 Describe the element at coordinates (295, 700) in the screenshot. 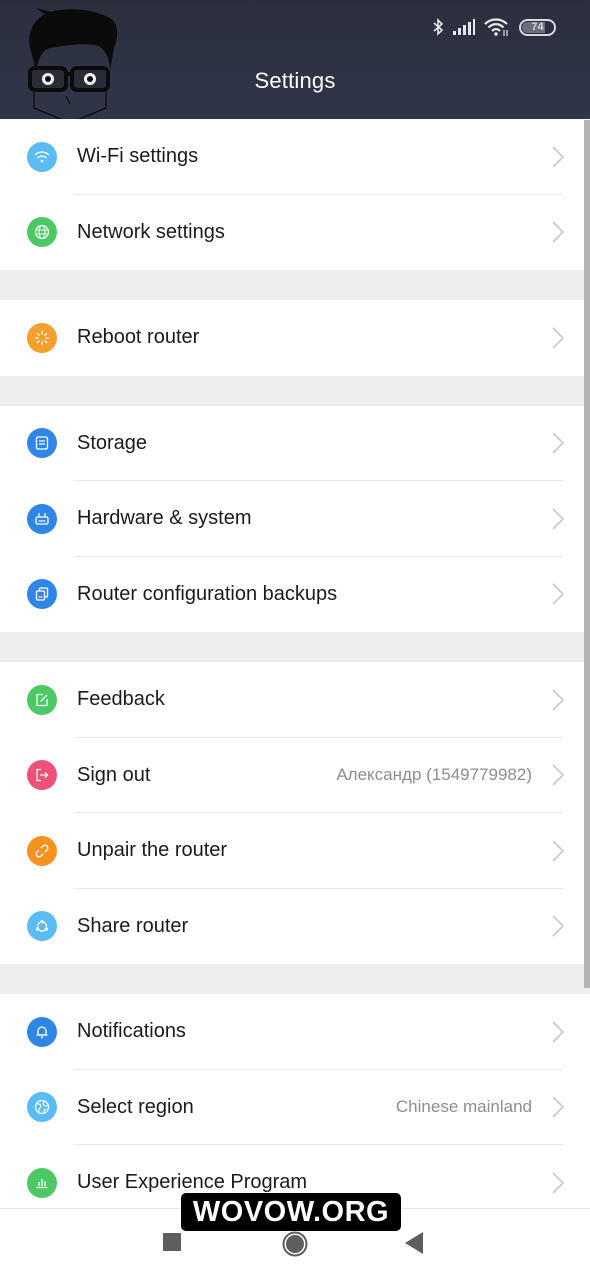

I see `settings-item-feedback: Feedback` at that location.